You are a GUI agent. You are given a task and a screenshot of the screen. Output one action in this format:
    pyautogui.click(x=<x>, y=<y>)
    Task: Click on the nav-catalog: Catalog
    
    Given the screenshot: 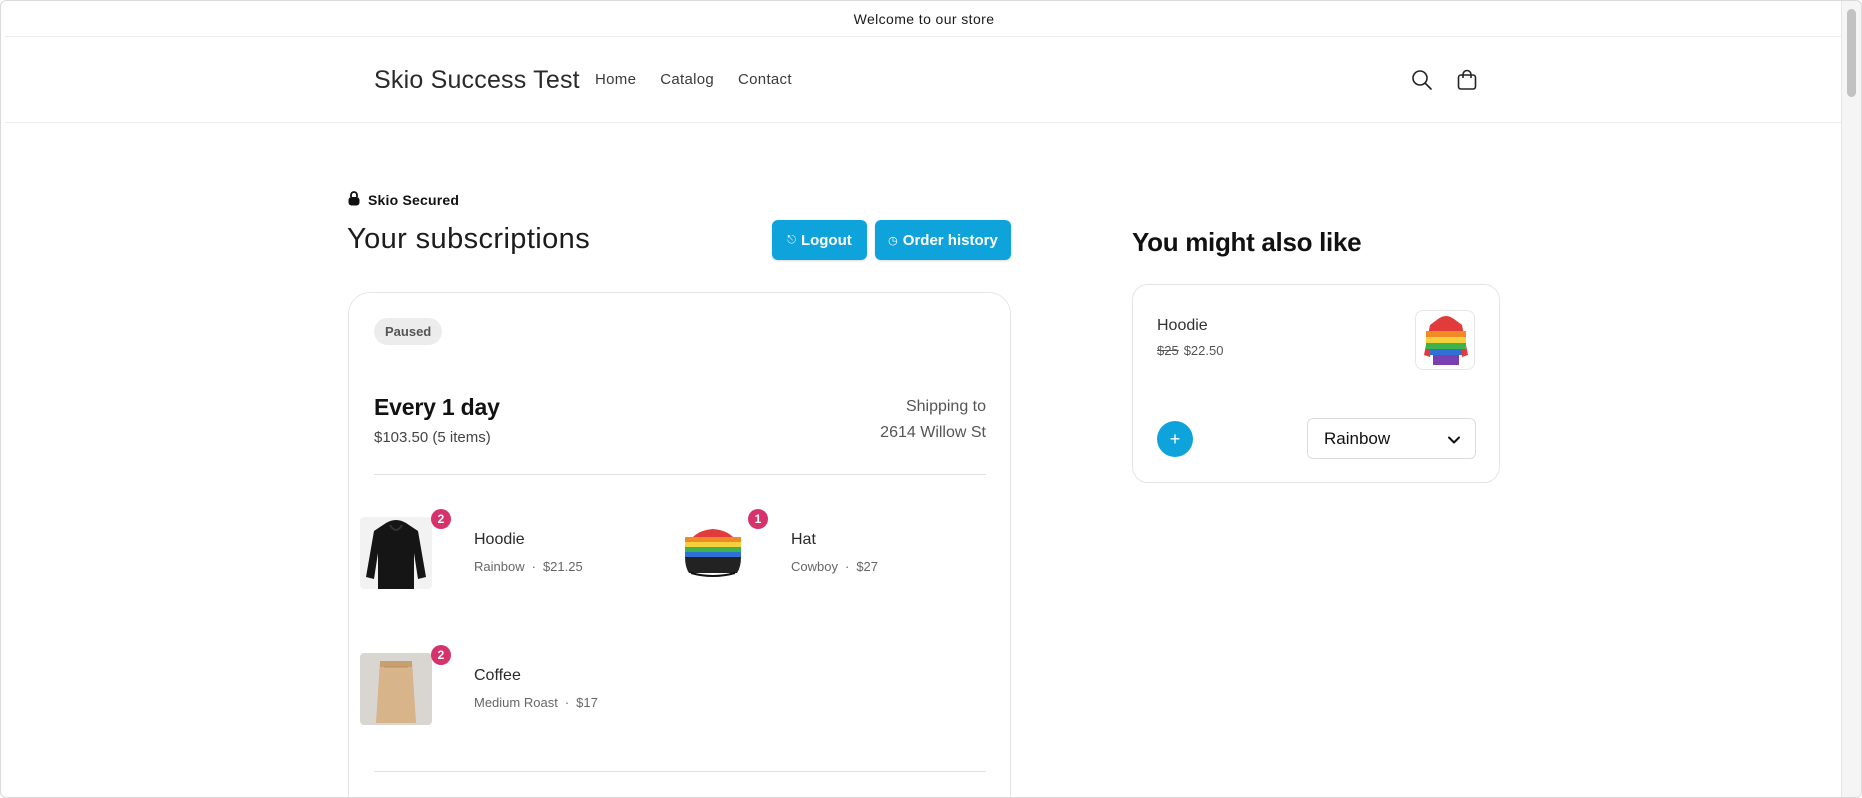 What is the action you would take?
    pyautogui.click(x=687, y=79)
    